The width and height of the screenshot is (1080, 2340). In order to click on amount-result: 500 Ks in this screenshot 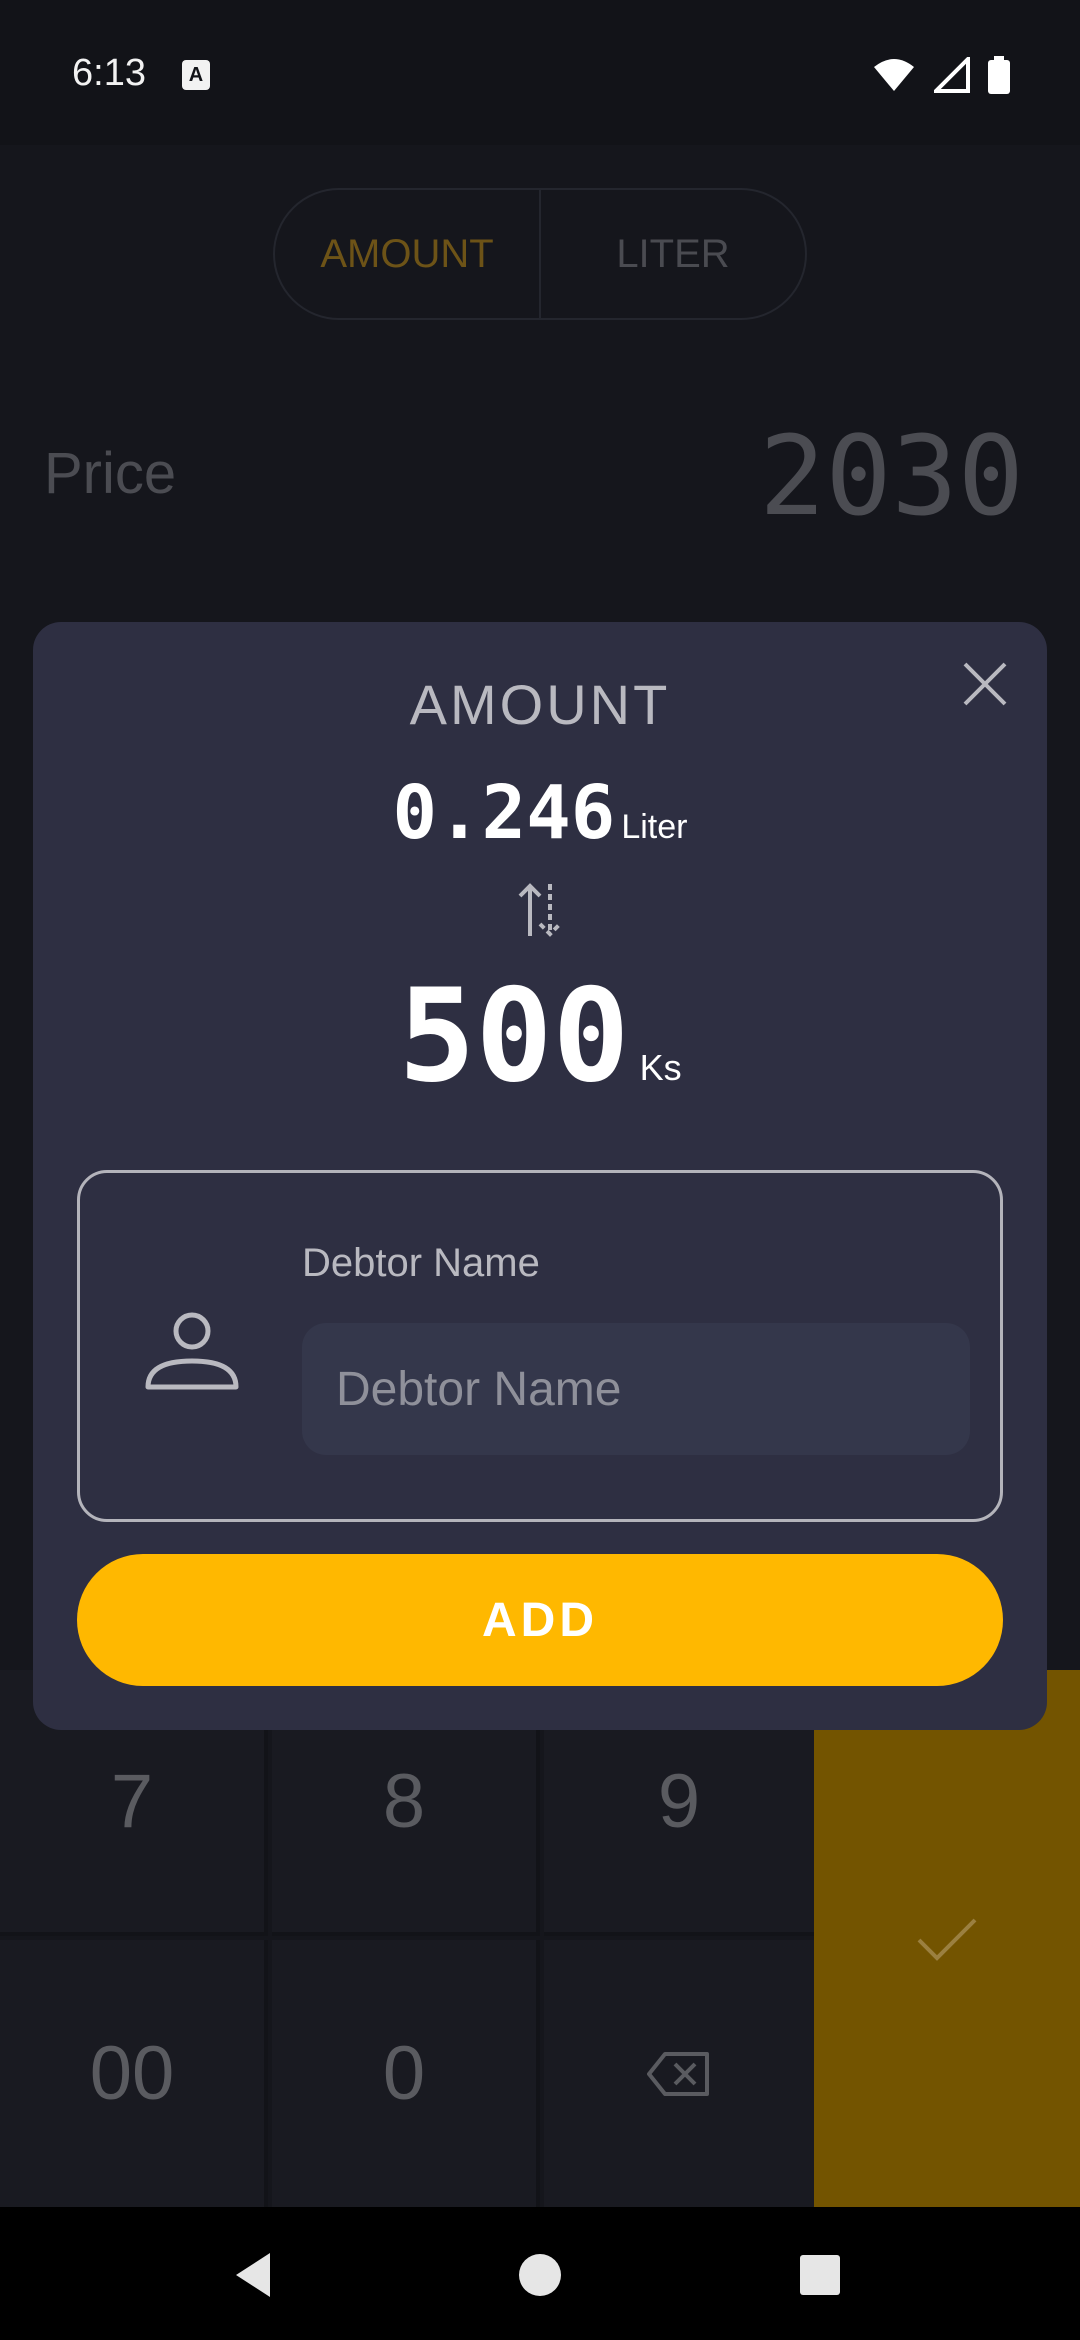, I will do `click(540, 1036)`.